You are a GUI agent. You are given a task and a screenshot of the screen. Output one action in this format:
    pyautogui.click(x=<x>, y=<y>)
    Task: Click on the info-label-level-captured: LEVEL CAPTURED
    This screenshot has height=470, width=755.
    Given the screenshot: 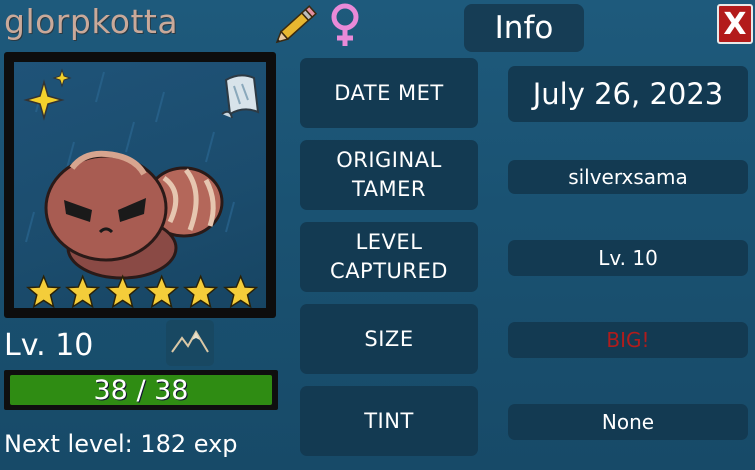 What is the action you would take?
    pyautogui.click(x=389, y=257)
    